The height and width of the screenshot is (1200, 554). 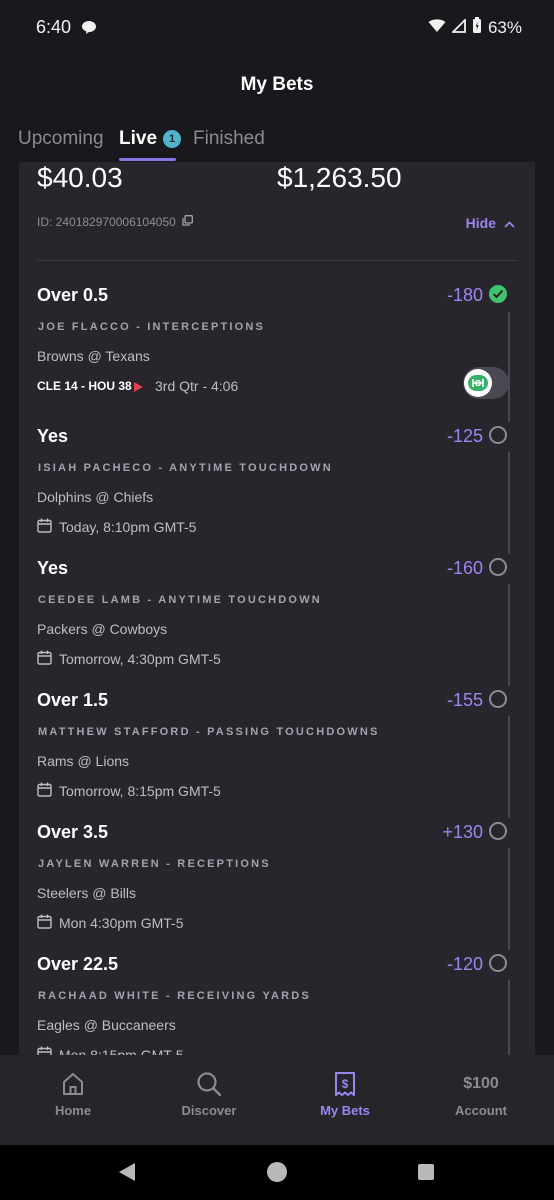 What do you see at coordinates (73, 1084) in the screenshot?
I see `home-icon` at bounding box center [73, 1084].